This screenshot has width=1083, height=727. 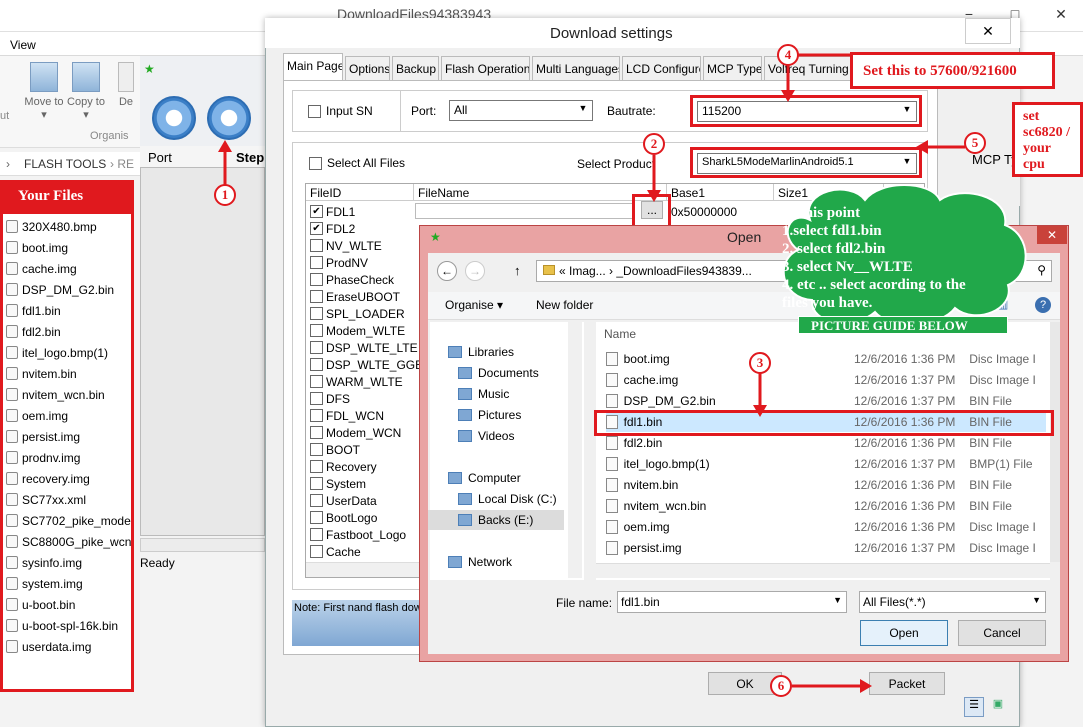 What do you see at coordinates (832, 231) in the screenshot?
I see `cloud-line-2: 1.select fdl1.bin` at bounding box center [832, 231].